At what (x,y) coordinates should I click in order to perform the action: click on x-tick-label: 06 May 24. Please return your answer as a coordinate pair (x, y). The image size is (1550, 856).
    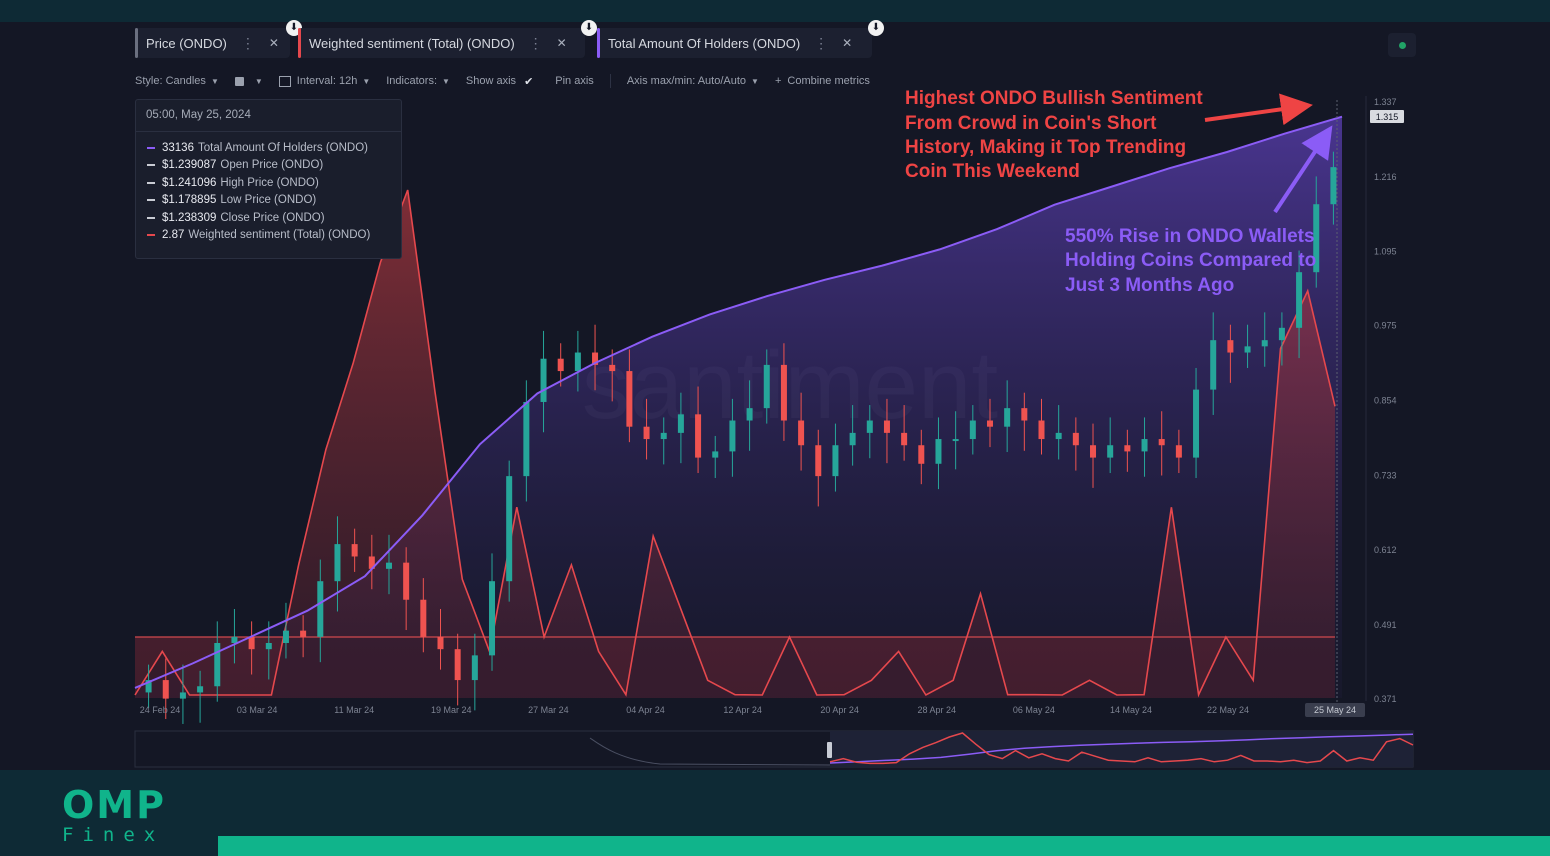
    Looking at the image, I should click on (1034, 710).